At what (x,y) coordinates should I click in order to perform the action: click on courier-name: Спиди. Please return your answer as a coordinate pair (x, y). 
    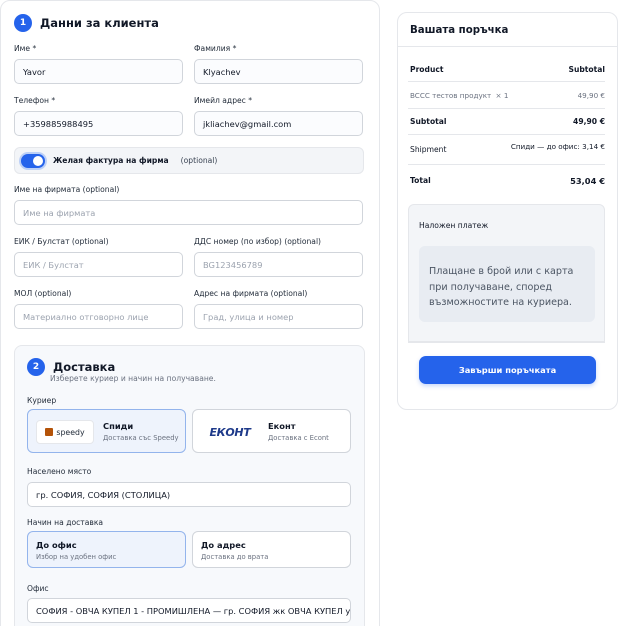
    Looking at the image, I should click on (118, 426).